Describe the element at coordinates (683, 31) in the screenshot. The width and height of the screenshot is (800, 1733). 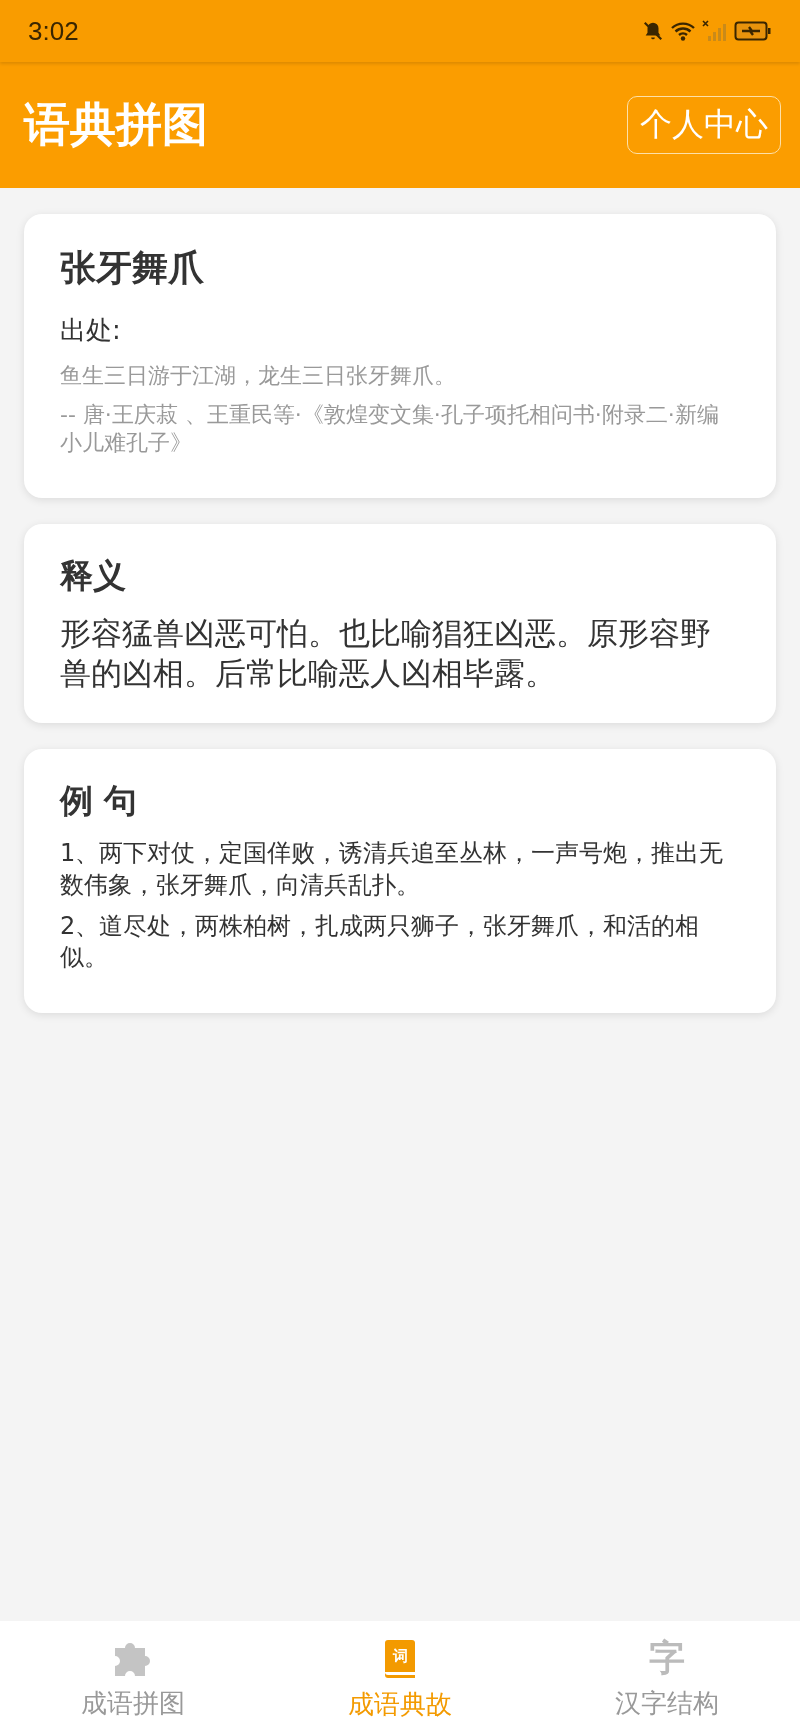
I see `wifi-icon` at that location.